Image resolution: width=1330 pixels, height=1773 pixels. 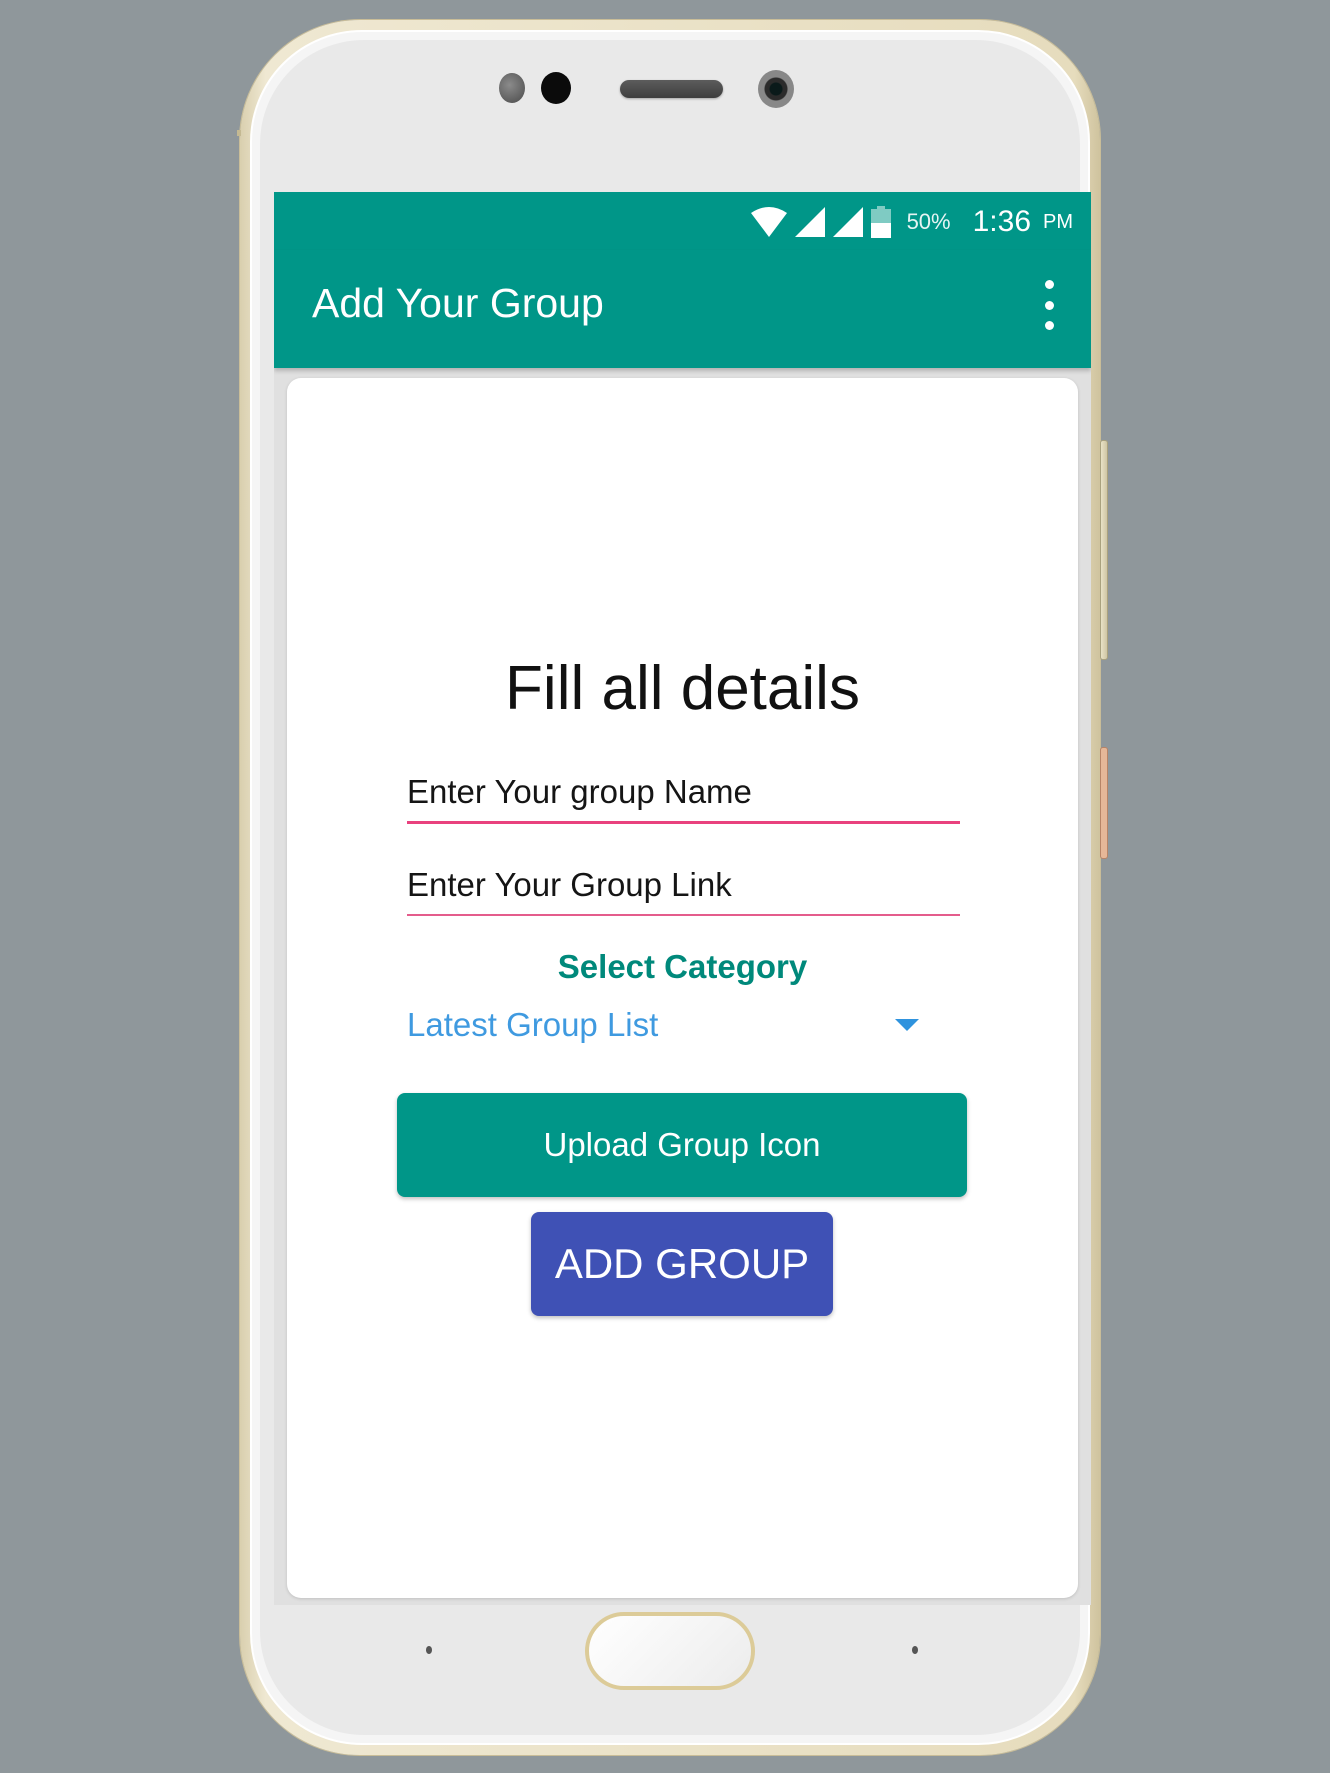 What do you see at coordinates (533, 1024) in the screenshot?
I see `category-selected-value: Latest Group List` at bounding box center [533, 1024].